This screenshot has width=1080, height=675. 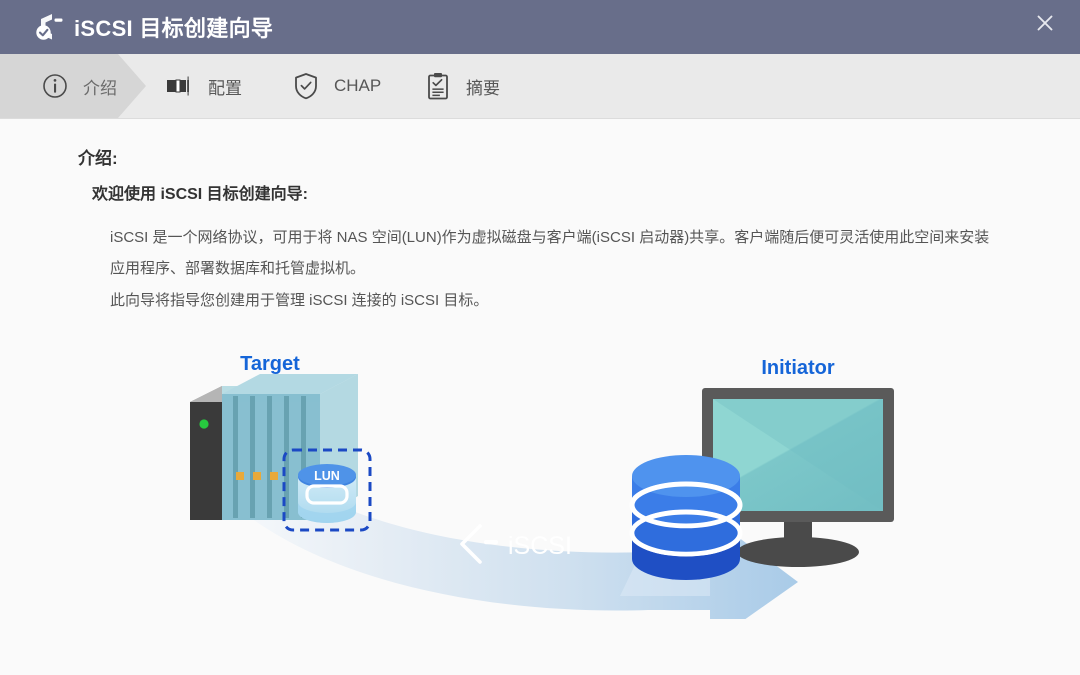 What do you see at coordinates (483, 88) in the screenshot?
I see `step-label-summary: 摘要` at bounding box center [483, 88].